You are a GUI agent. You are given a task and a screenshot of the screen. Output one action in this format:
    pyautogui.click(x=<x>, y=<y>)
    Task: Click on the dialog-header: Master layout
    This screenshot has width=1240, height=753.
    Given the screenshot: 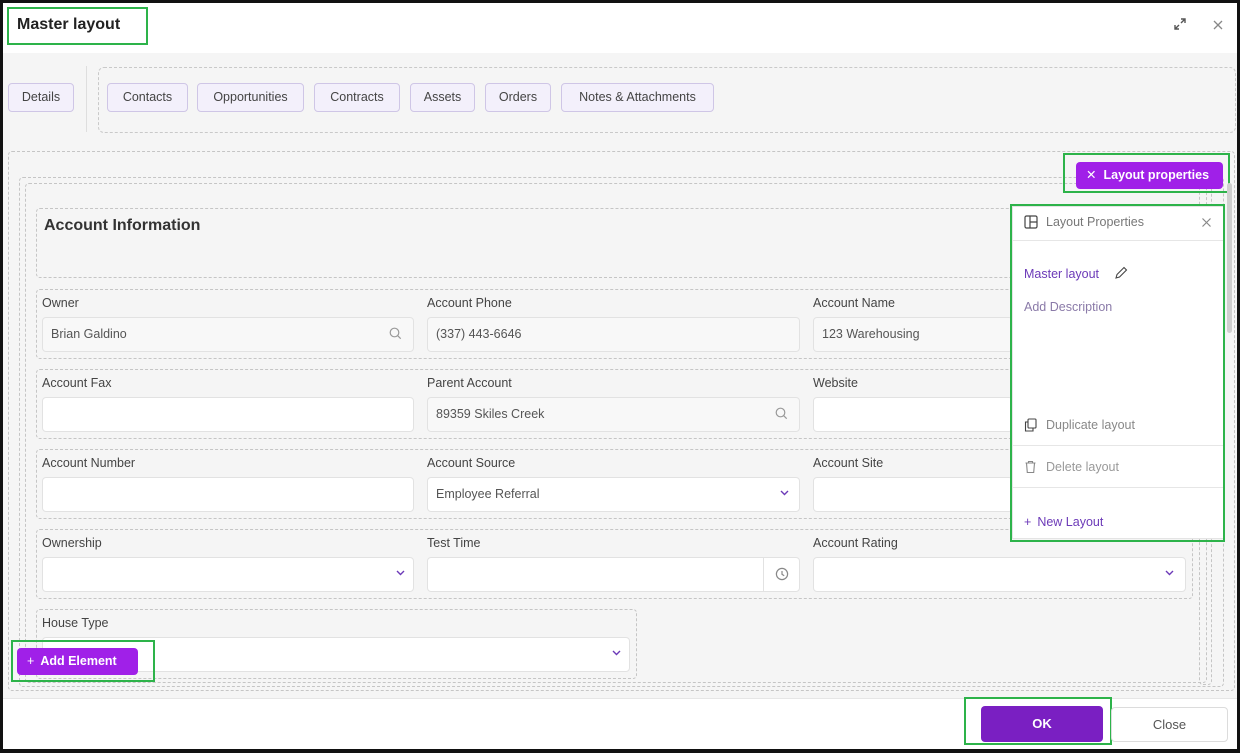 What is the action you would take?
    pyautogui.click(x=620, y=28)
    